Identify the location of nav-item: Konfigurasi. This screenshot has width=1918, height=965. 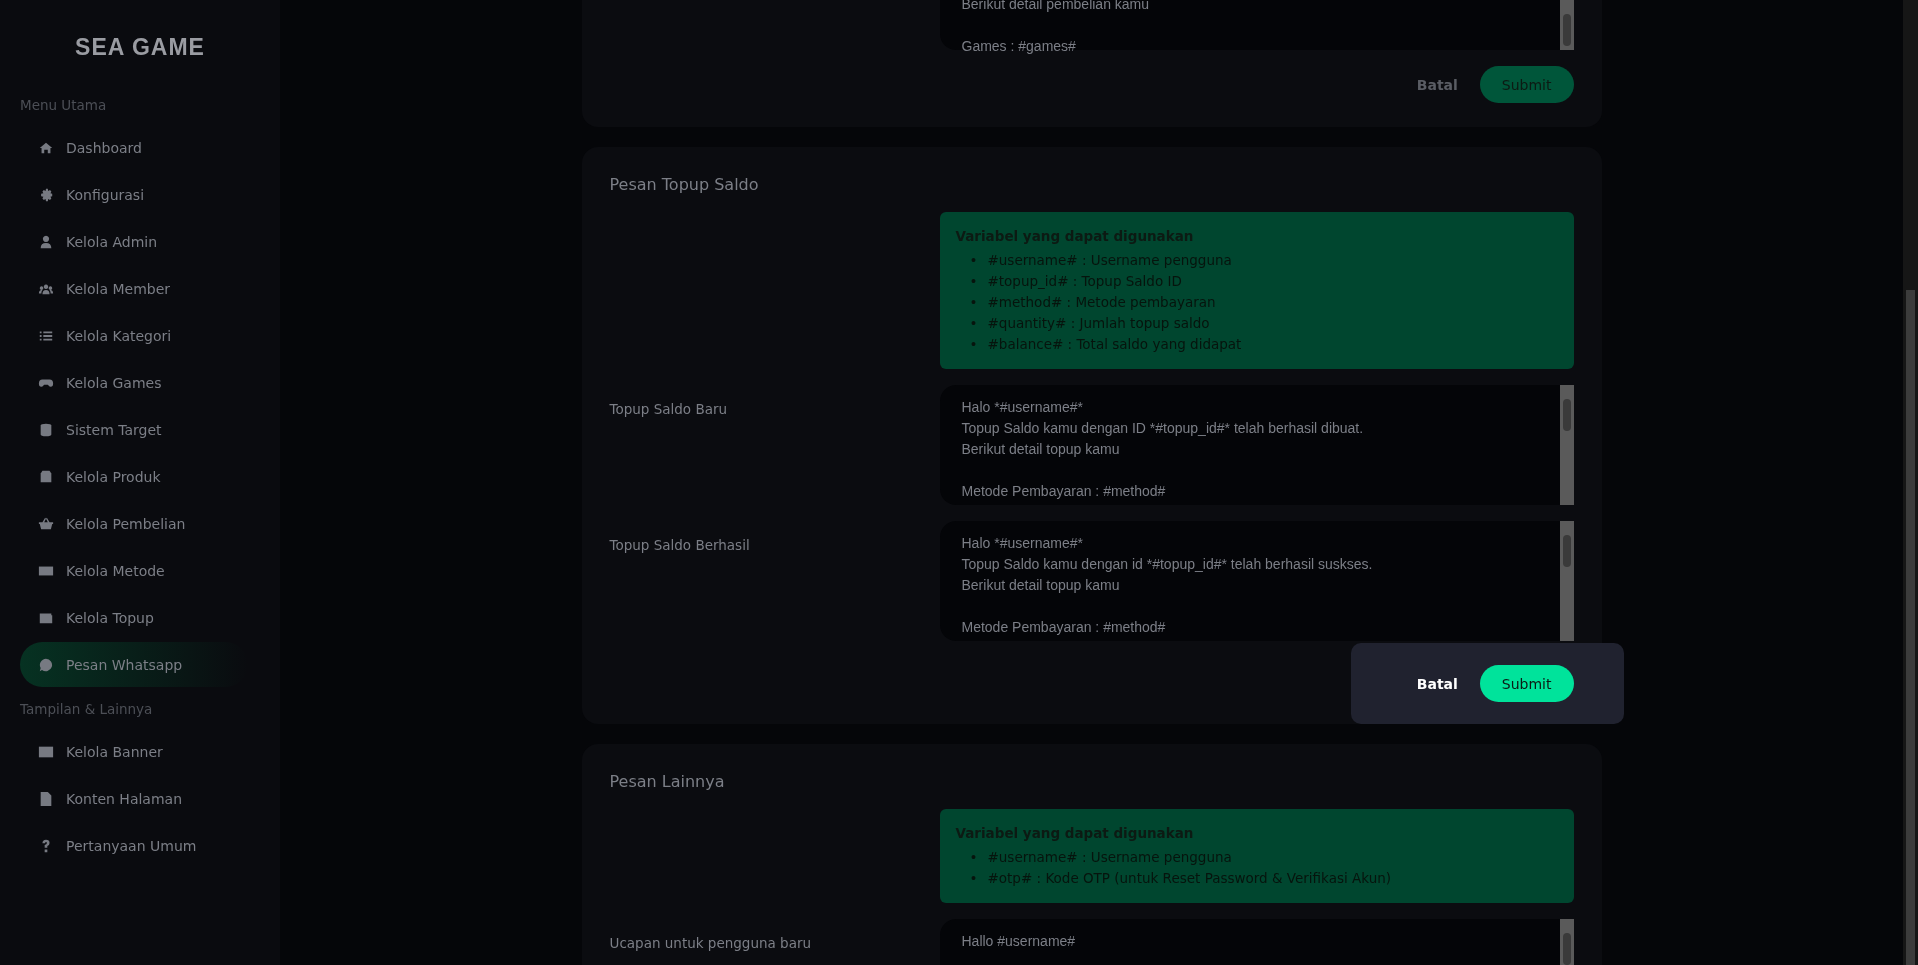
(134, 194).